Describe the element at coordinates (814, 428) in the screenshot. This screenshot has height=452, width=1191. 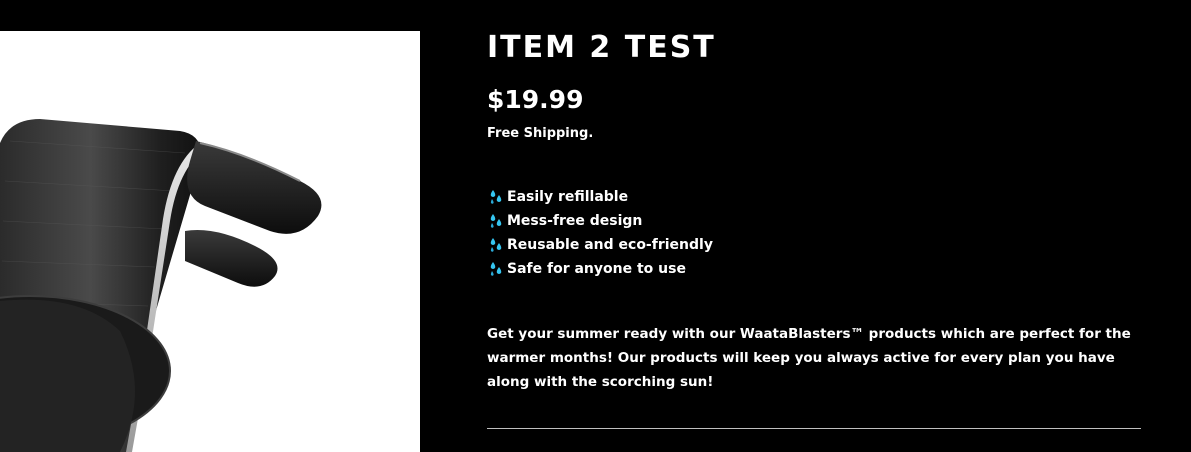
I see `divider` at that location.